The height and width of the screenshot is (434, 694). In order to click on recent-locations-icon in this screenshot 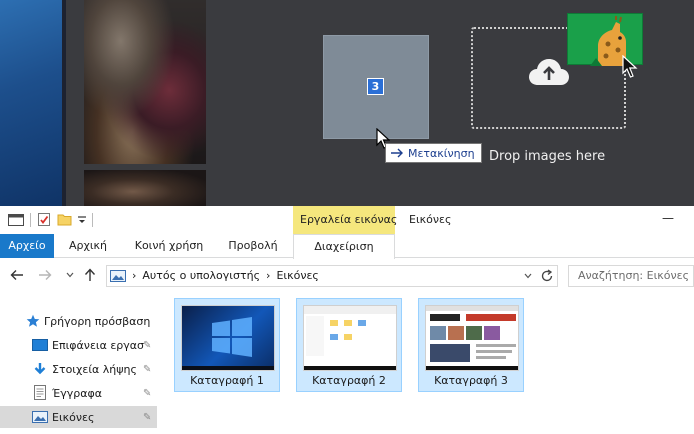, I will do `click(70, 275)`.